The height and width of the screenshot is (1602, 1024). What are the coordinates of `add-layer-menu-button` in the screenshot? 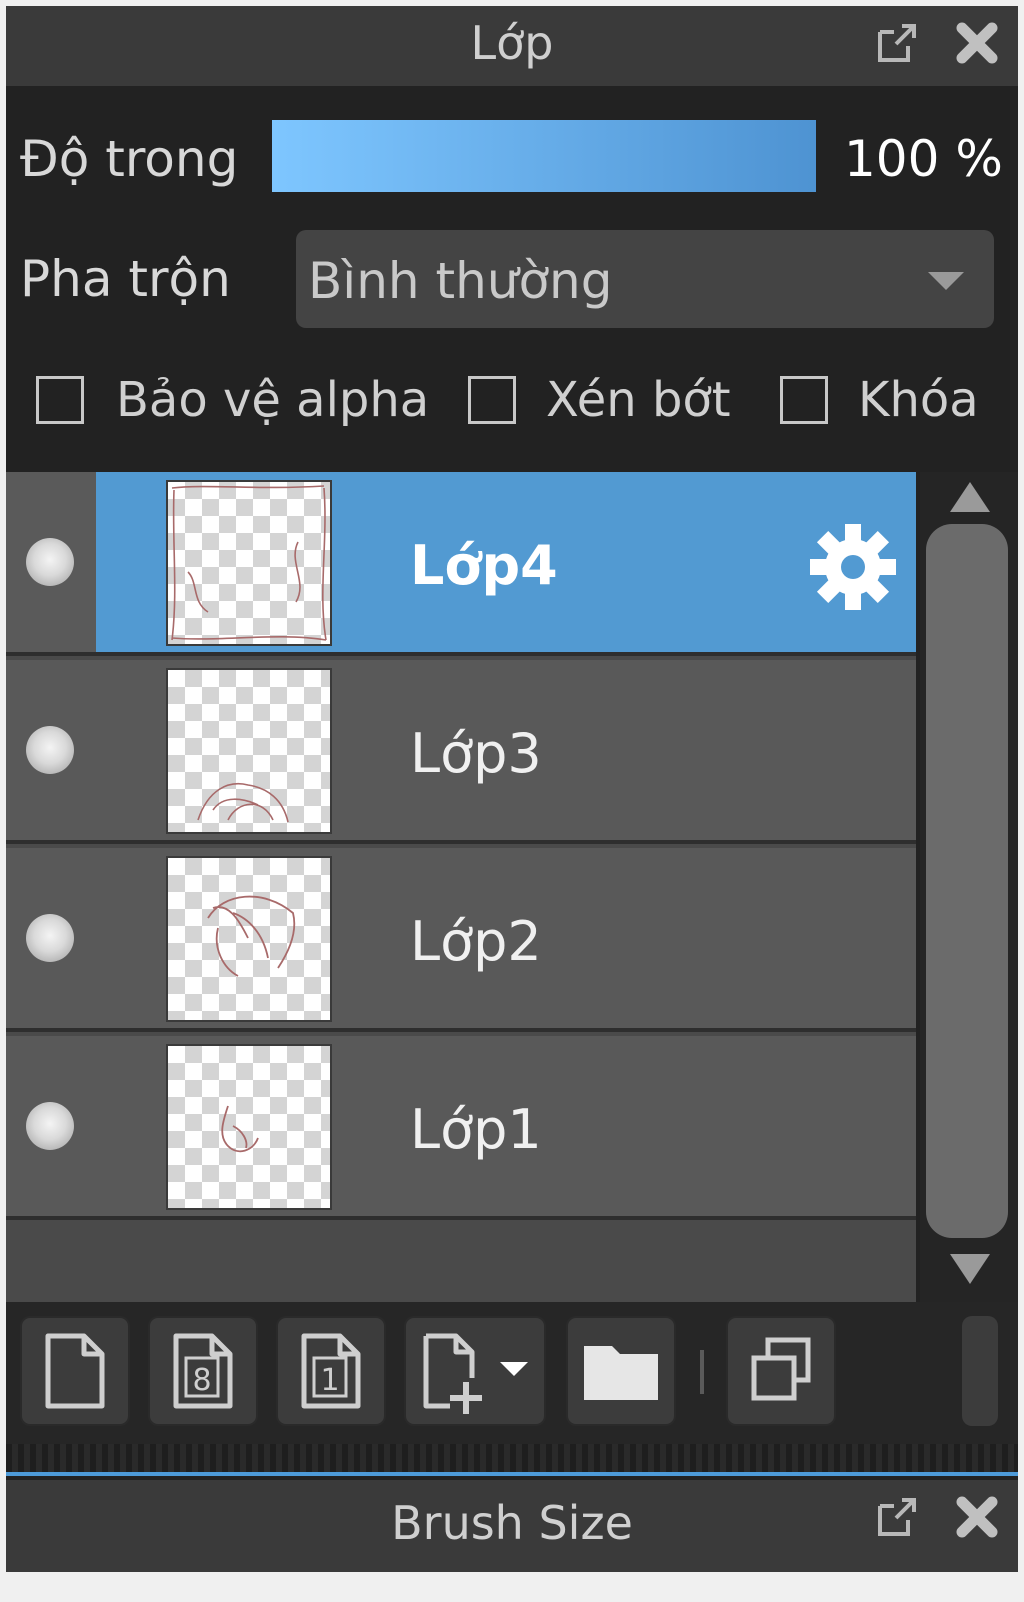 It's located at (475, 1371).